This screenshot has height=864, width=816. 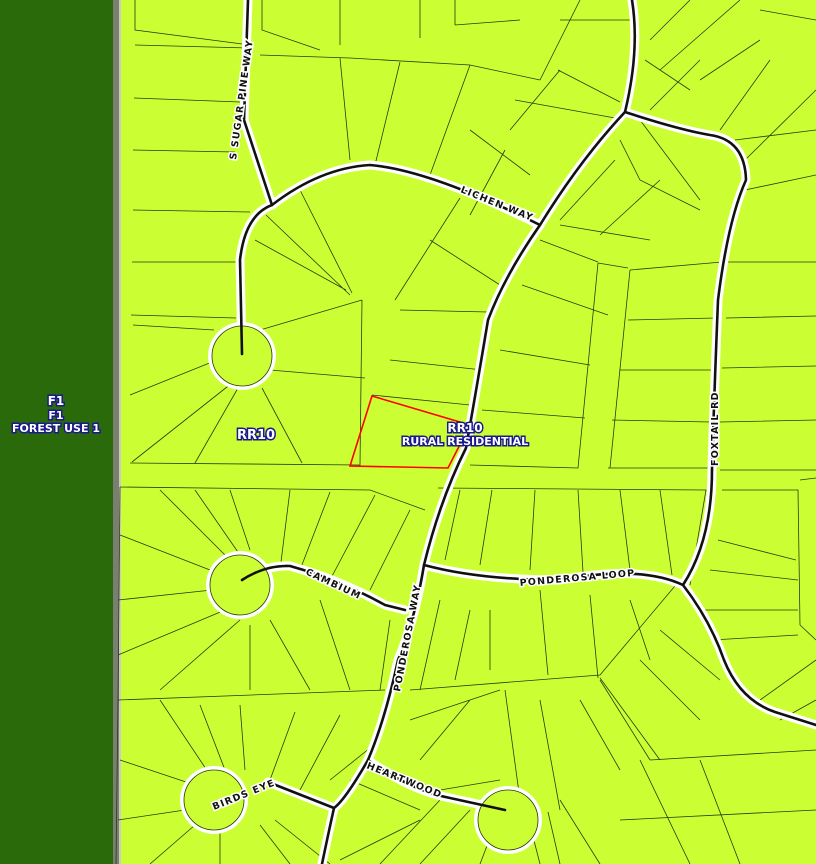 I want to click on road-label-foxtail: FOXTAIL RD, so click(x=715, y=428).